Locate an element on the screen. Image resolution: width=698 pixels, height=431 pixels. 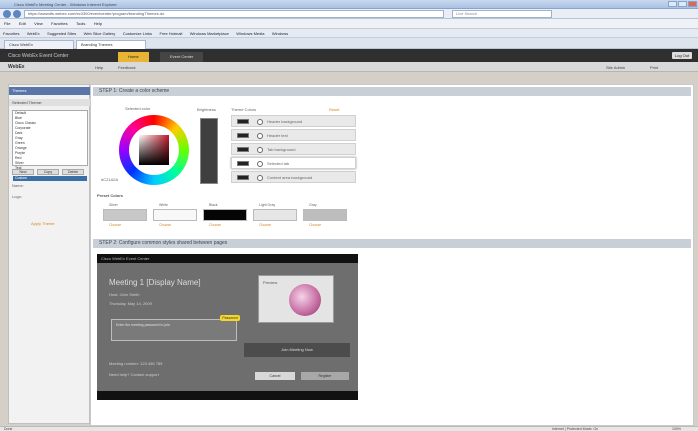
browser-tab-active: Branding Themes is located at coordinates (111, 44).